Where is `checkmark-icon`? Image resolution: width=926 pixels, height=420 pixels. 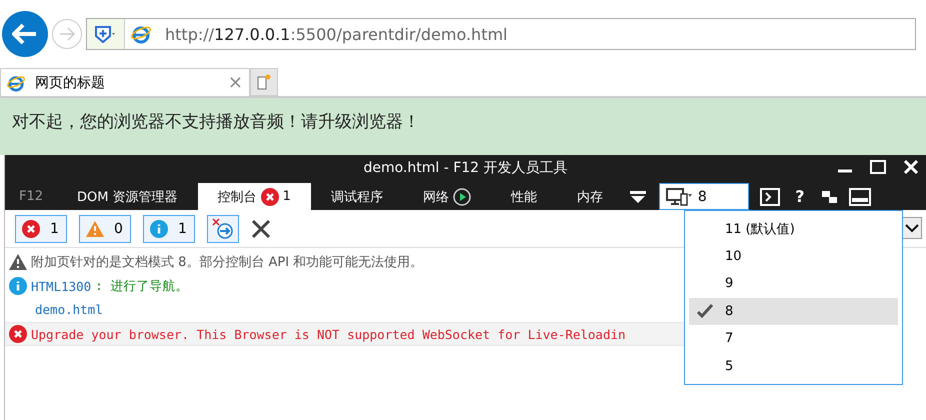 checkmark-icon is located at coordinates (705, 311).